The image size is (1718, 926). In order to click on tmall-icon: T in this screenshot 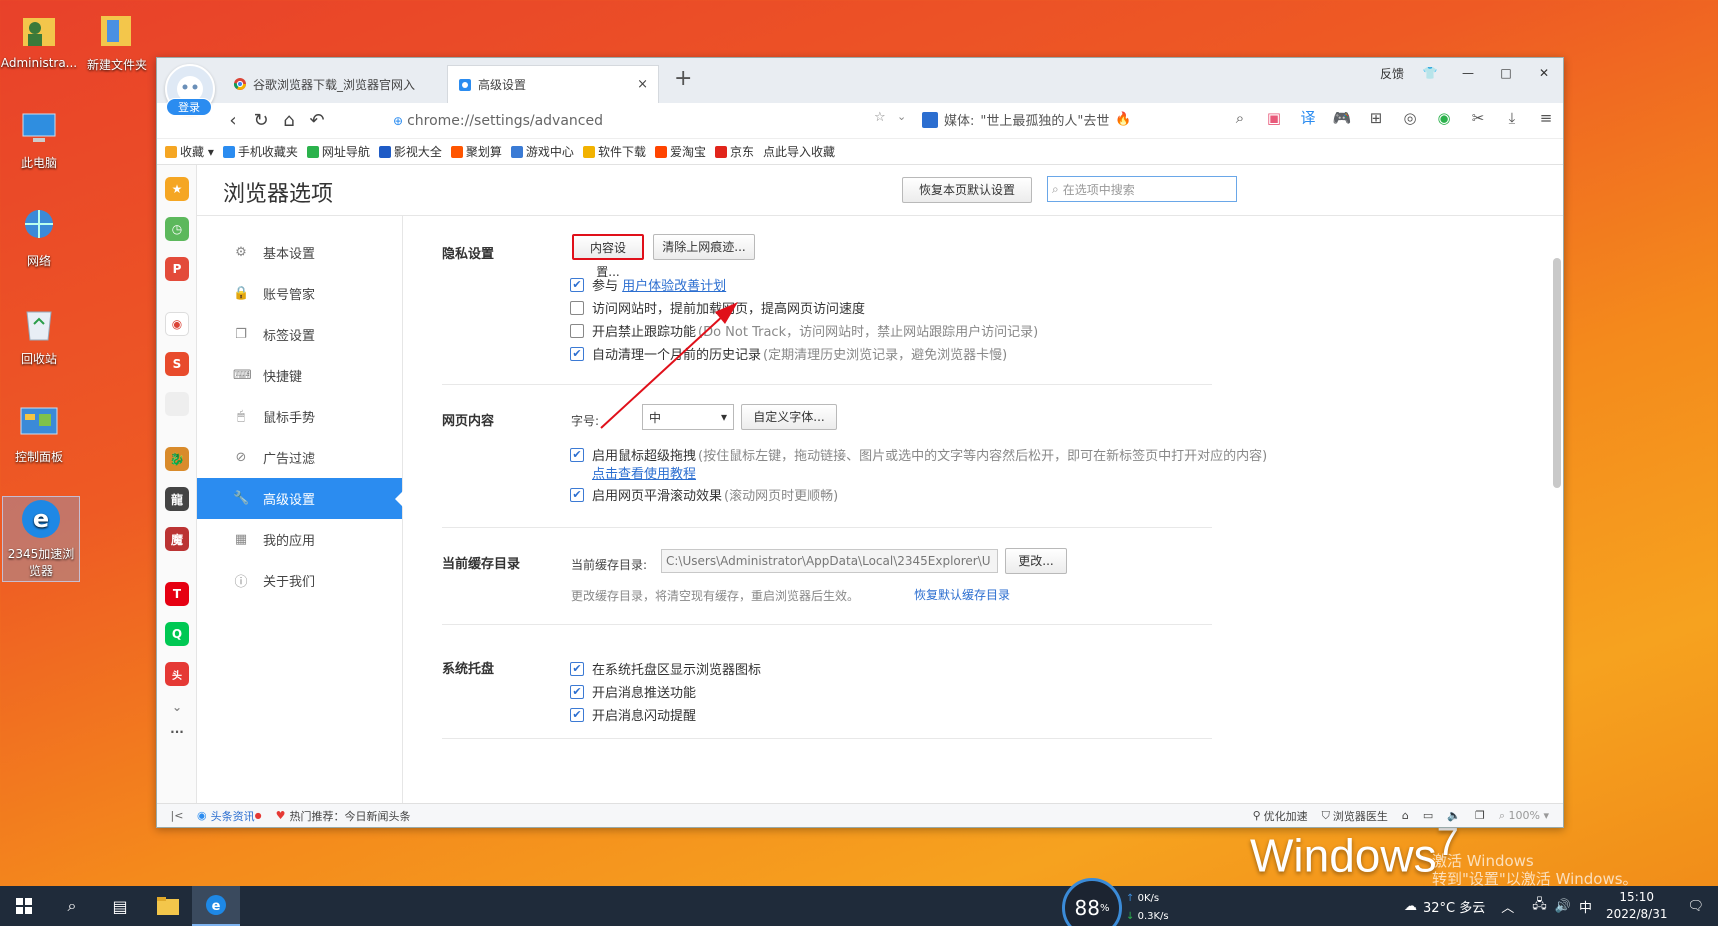, I will do `click(177, 594)`.